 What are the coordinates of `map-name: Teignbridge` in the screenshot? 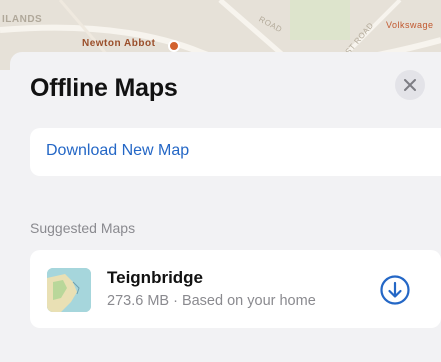 It's located at (155, 277).